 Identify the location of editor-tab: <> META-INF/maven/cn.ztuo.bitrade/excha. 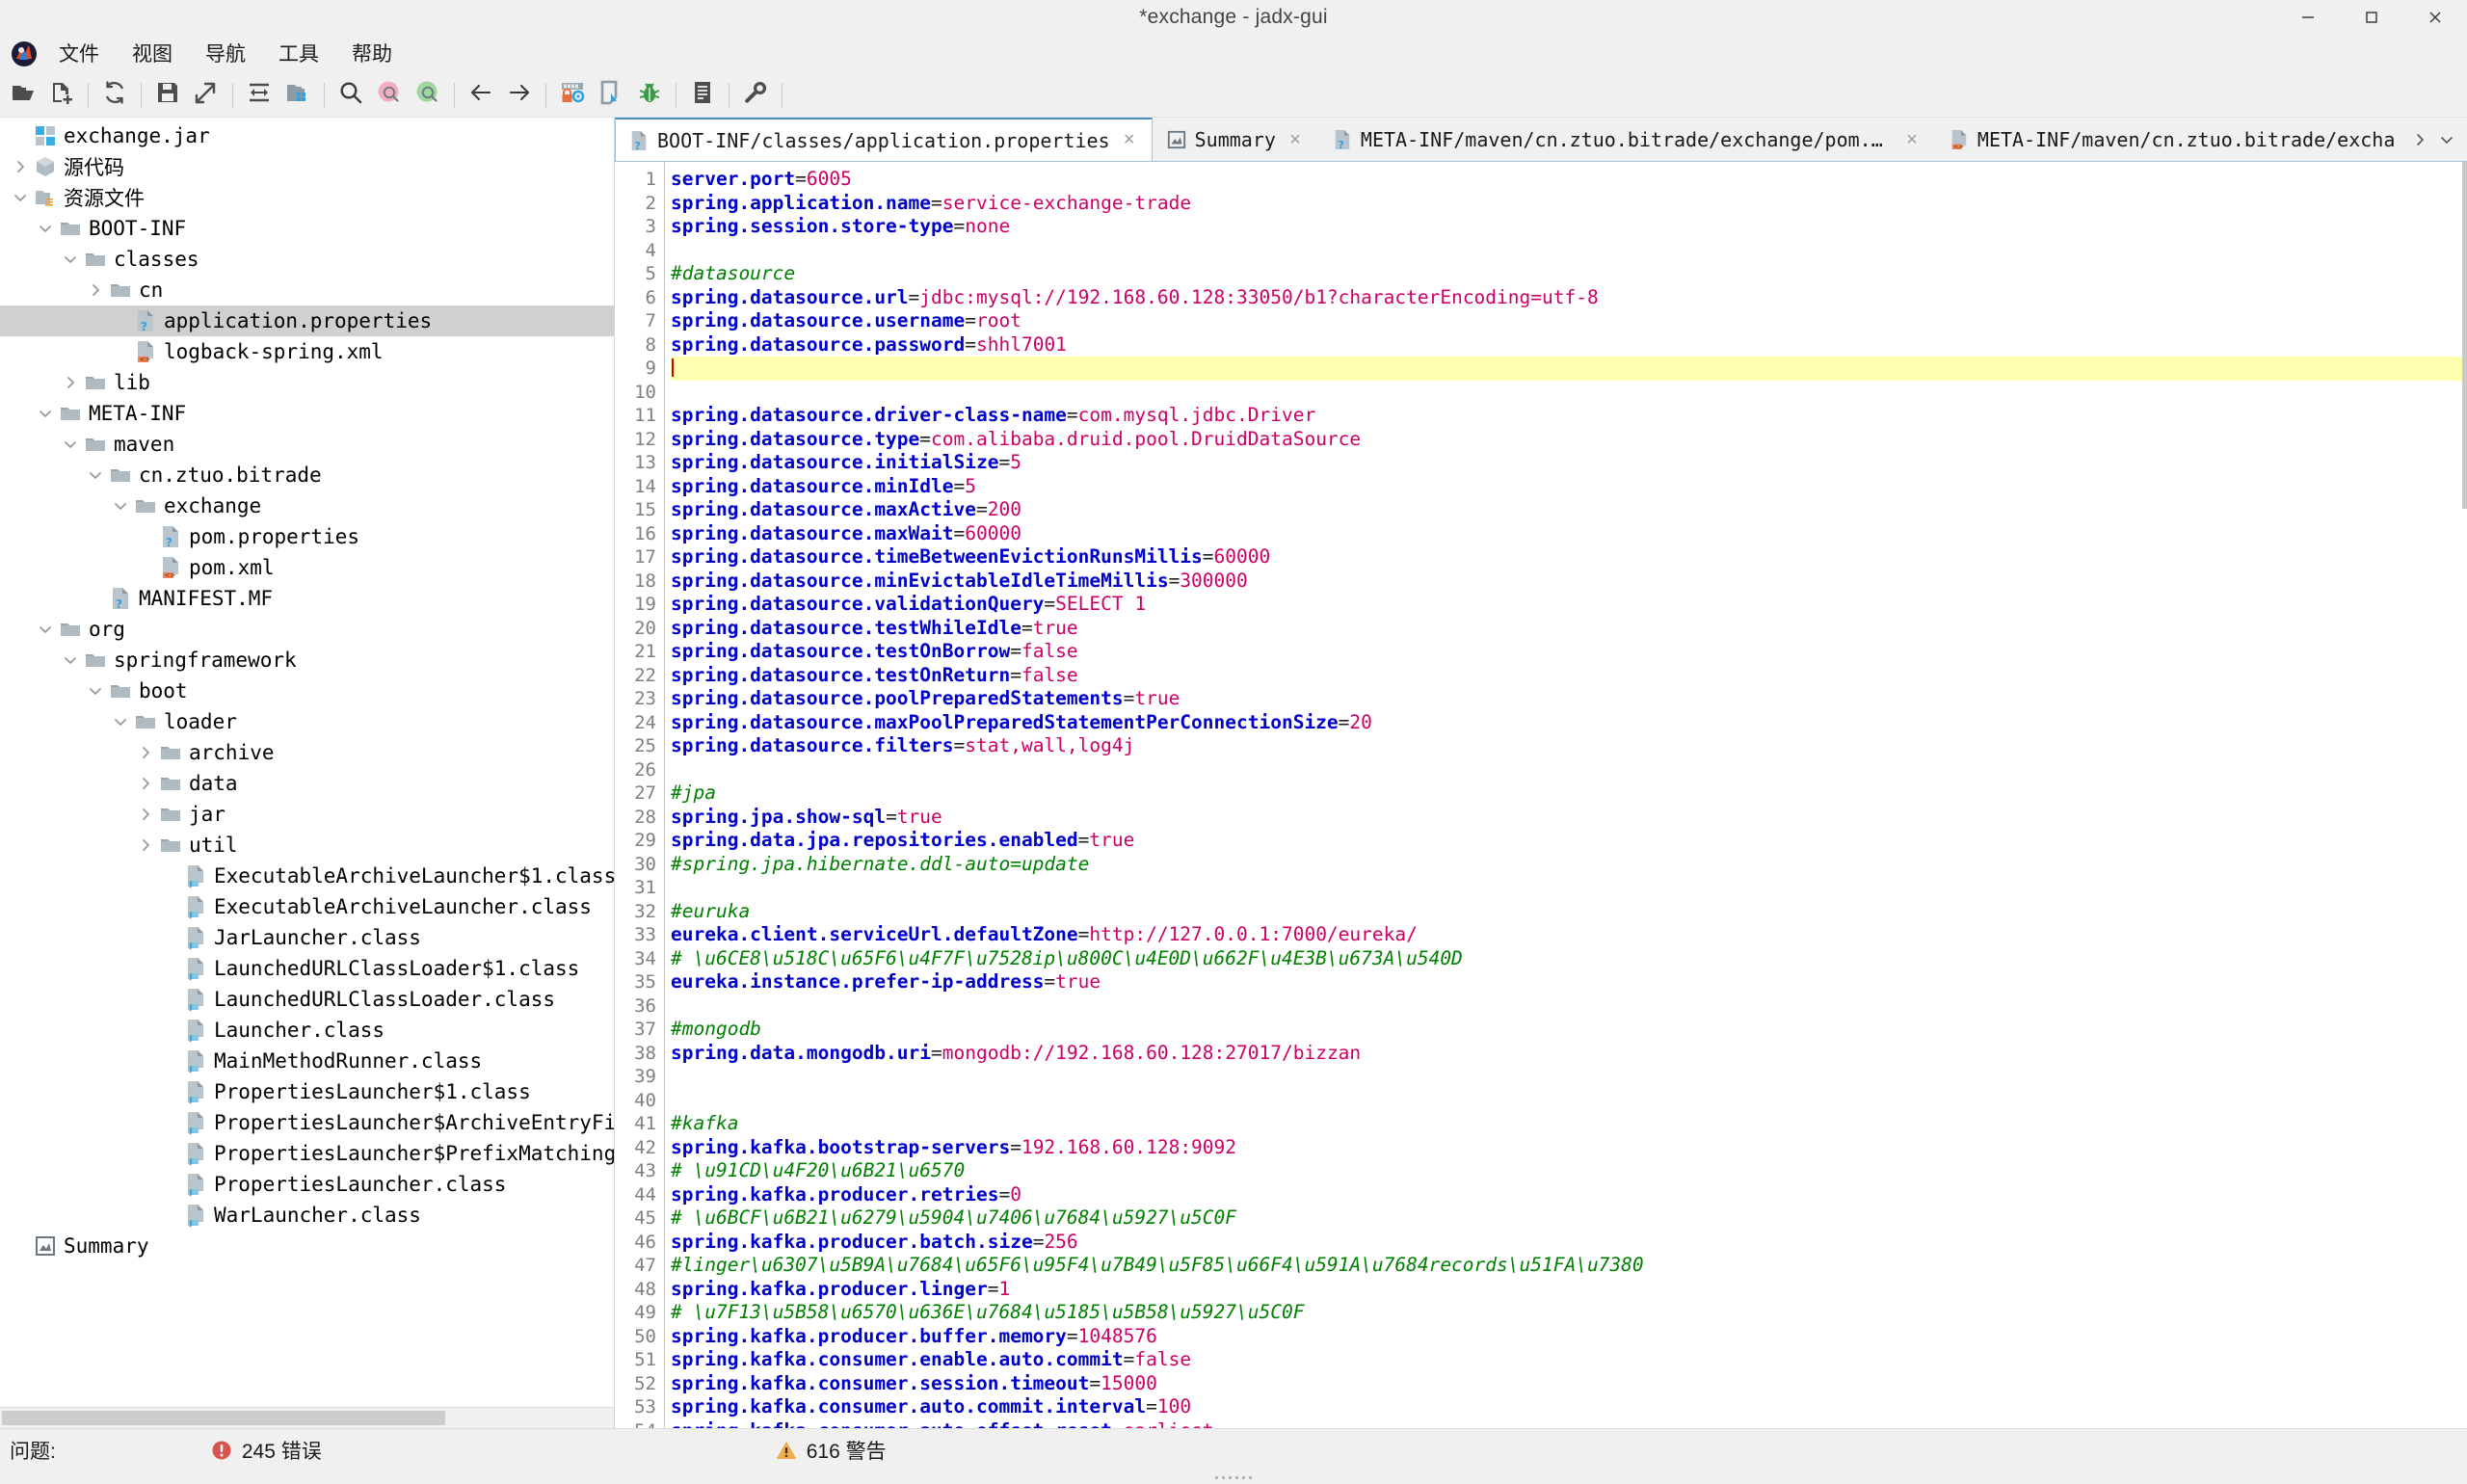
(2171, 139).